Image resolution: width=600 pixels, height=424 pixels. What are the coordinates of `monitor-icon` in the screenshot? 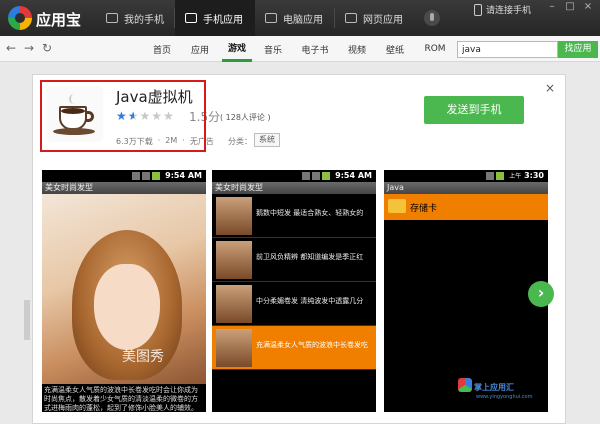 It's located at (271, 18).